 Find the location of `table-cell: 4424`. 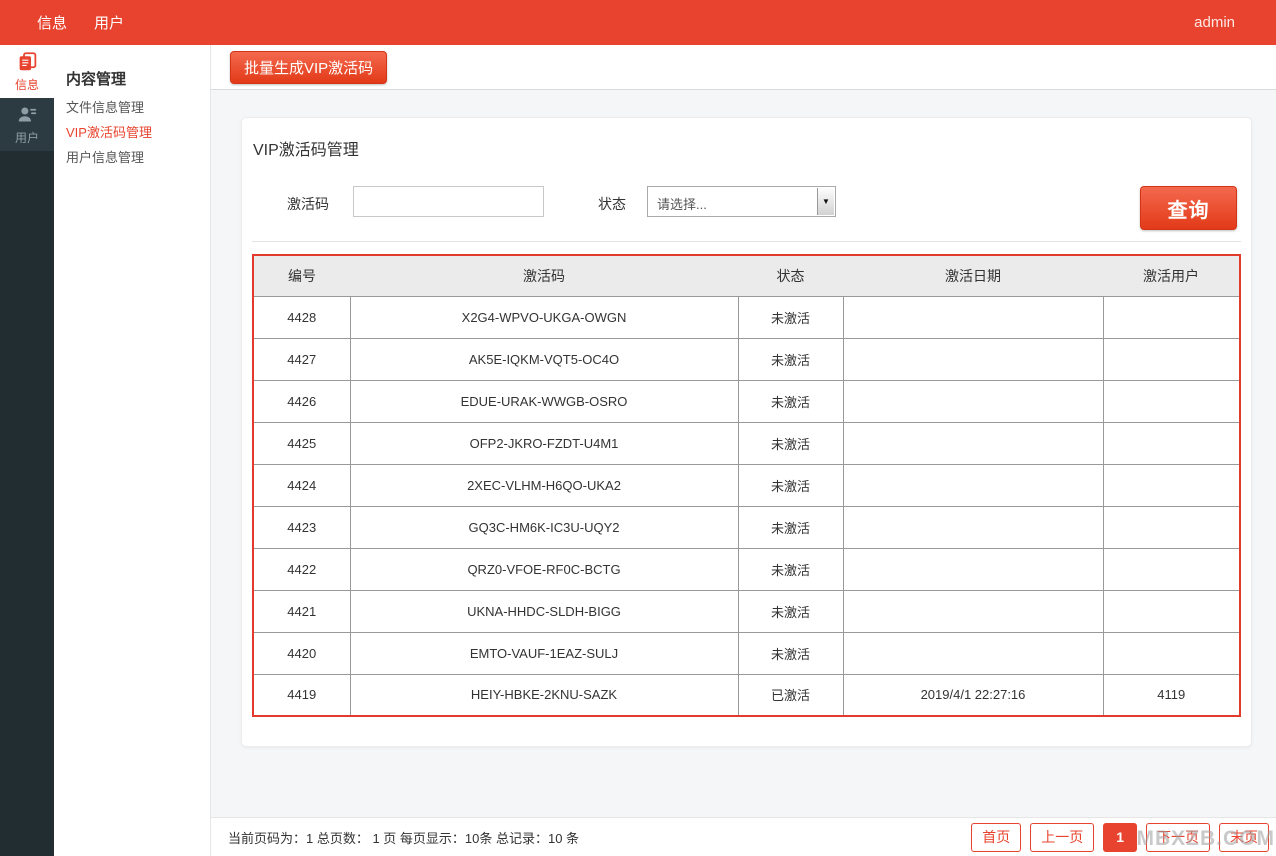

table-cell: 4424 is located at coordinates (301, 485).